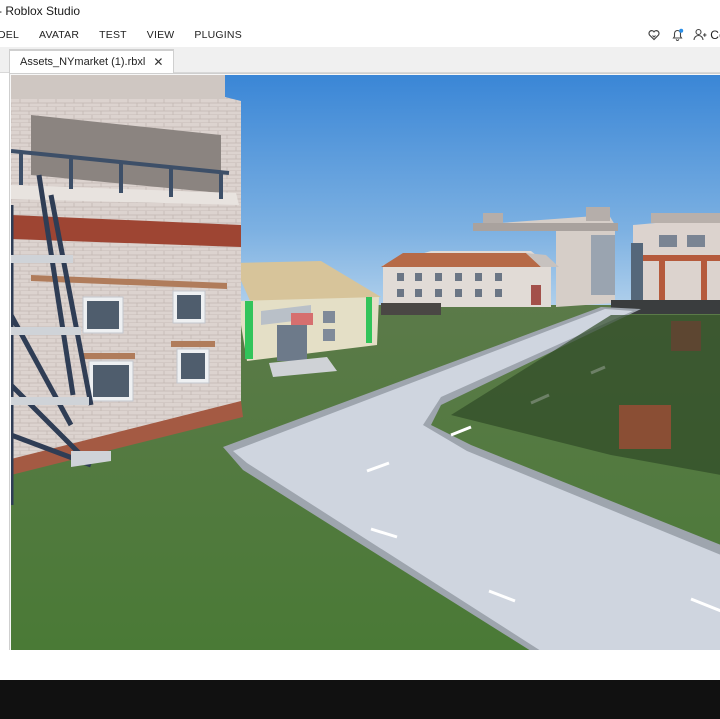 The image size is (720, 719). What do you see at coordinates (83, 62) in the screenshot?
I see `tab-label: Assets_NYmarket (1).rbxl` at bounding box center [83, 62].